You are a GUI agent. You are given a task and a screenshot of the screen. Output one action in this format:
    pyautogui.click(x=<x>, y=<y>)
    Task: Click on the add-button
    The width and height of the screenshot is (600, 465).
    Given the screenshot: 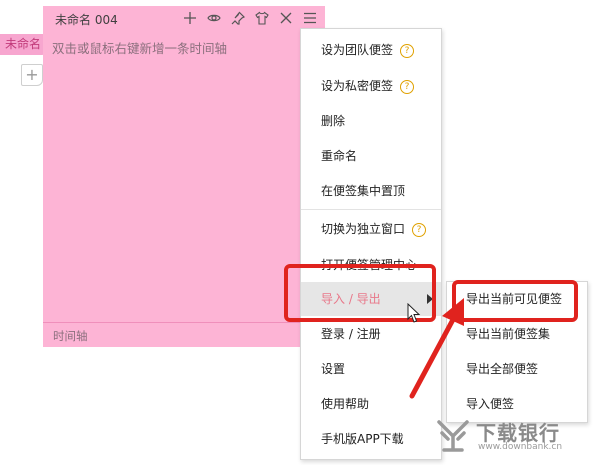 What is the action you would take?
    pyautogui.click(x=190, y=18)
    